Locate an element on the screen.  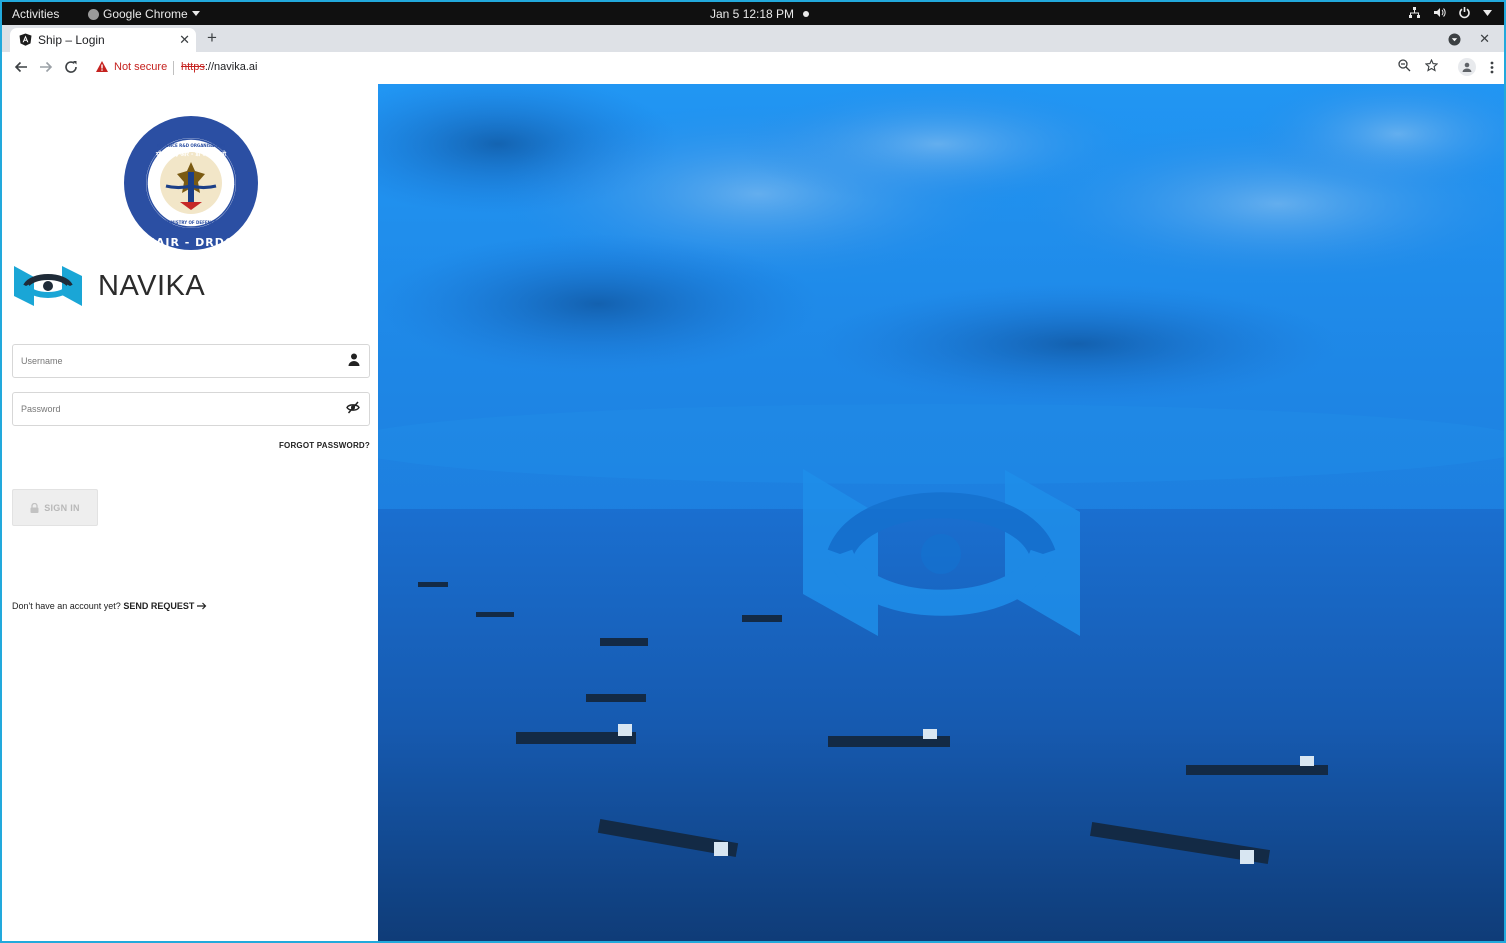
username-field is located at coordinates (191, 361).